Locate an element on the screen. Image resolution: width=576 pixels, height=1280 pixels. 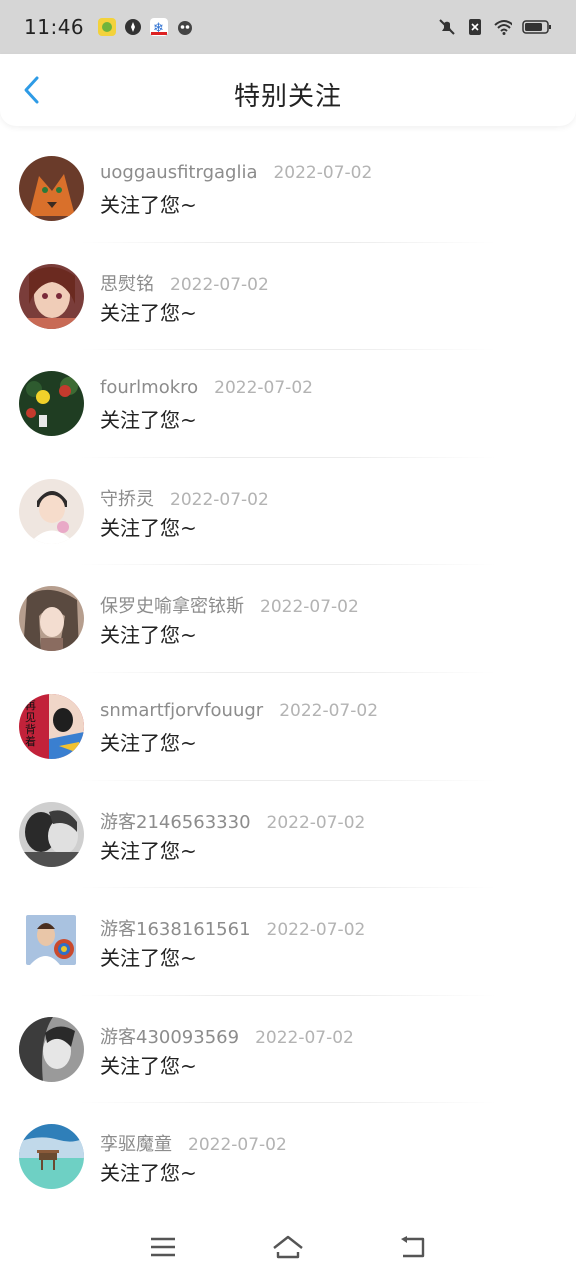
status-app-icons: ❄ is located at coordinates (146, 27).